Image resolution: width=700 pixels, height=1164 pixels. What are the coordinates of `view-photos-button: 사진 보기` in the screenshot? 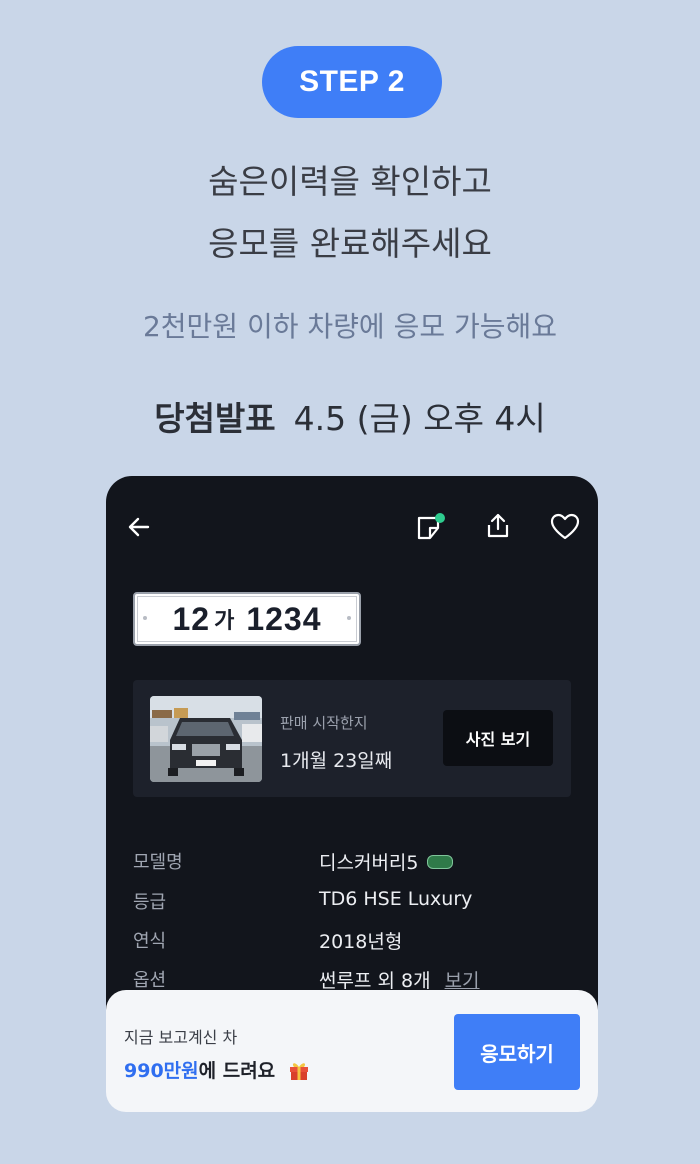 It's located at (498, 738).